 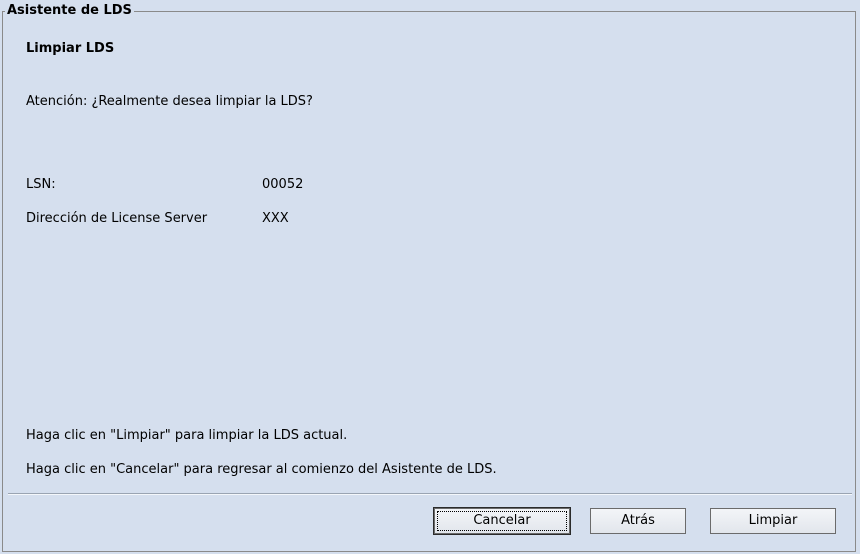 What do you see at coordinates (70, 48) in the screenshot?
I see `page-title: Limpiar LDS` at bounding box center [70, 48].